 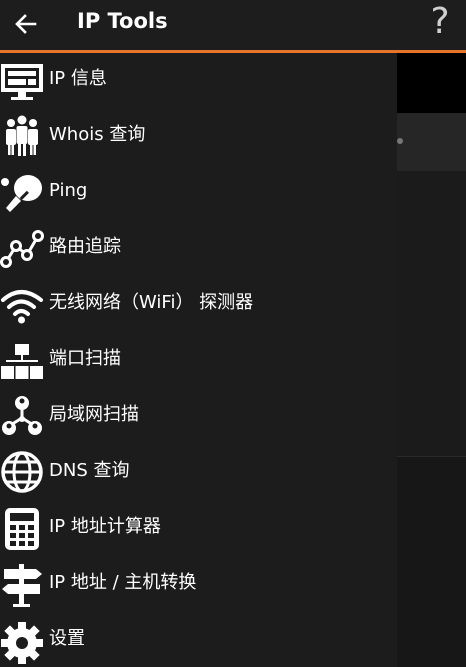 I want to click on app-bar: IP Tools ?, so click(x=233, y=25).